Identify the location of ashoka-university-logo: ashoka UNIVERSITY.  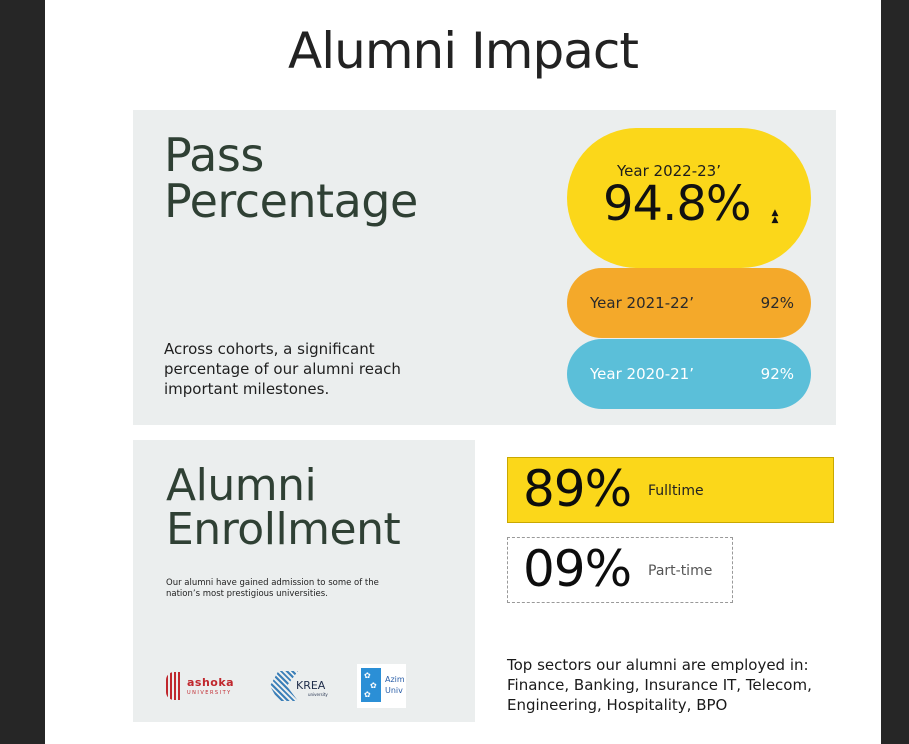
(206, 687).